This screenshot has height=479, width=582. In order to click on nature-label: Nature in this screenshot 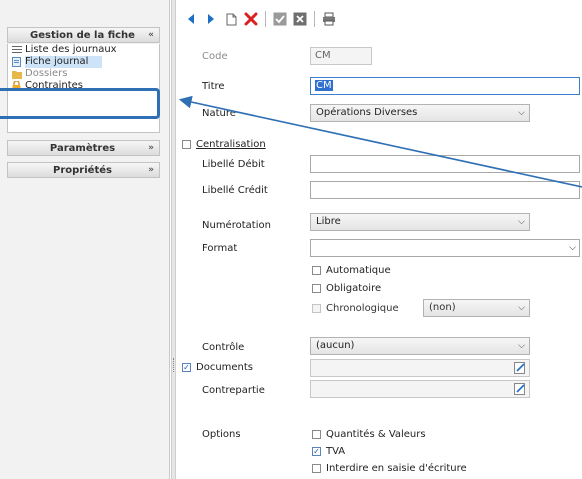, I will do `click(219, 113)`.